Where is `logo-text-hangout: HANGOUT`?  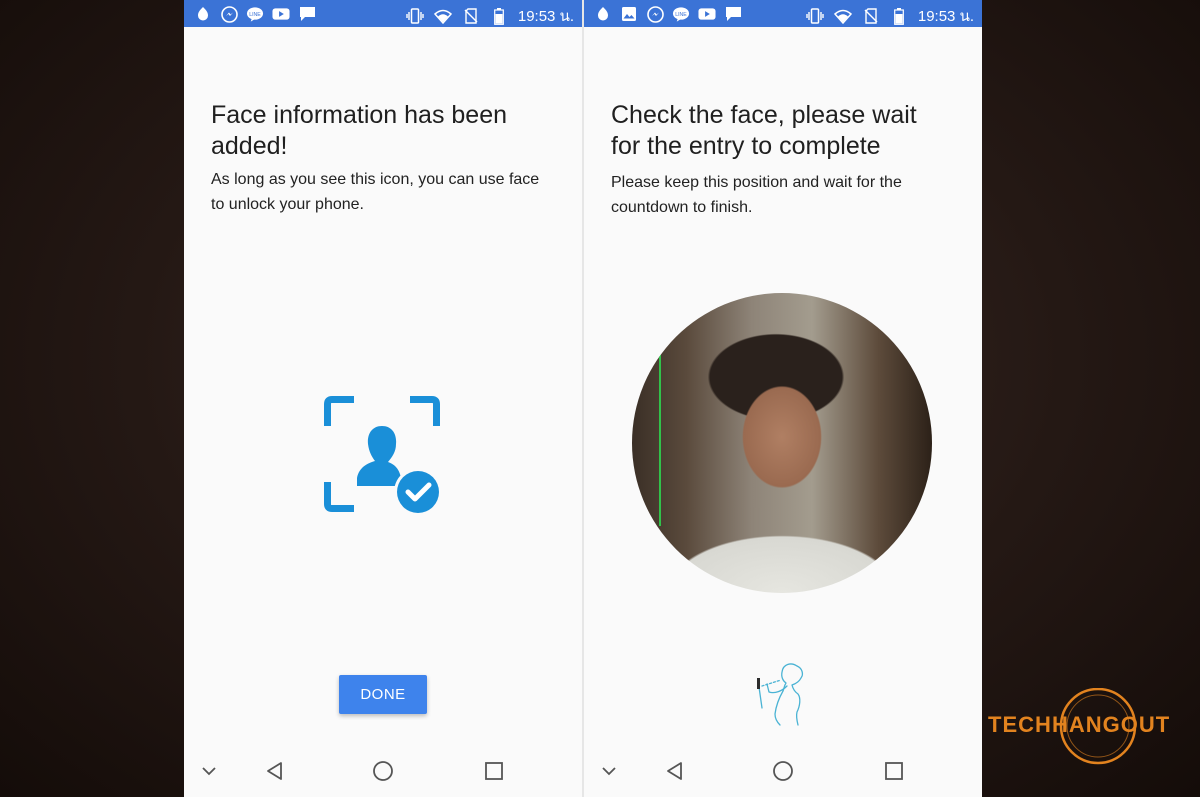 logo-text-hangout: HANGOUT is located at coordinates (1111, 724).